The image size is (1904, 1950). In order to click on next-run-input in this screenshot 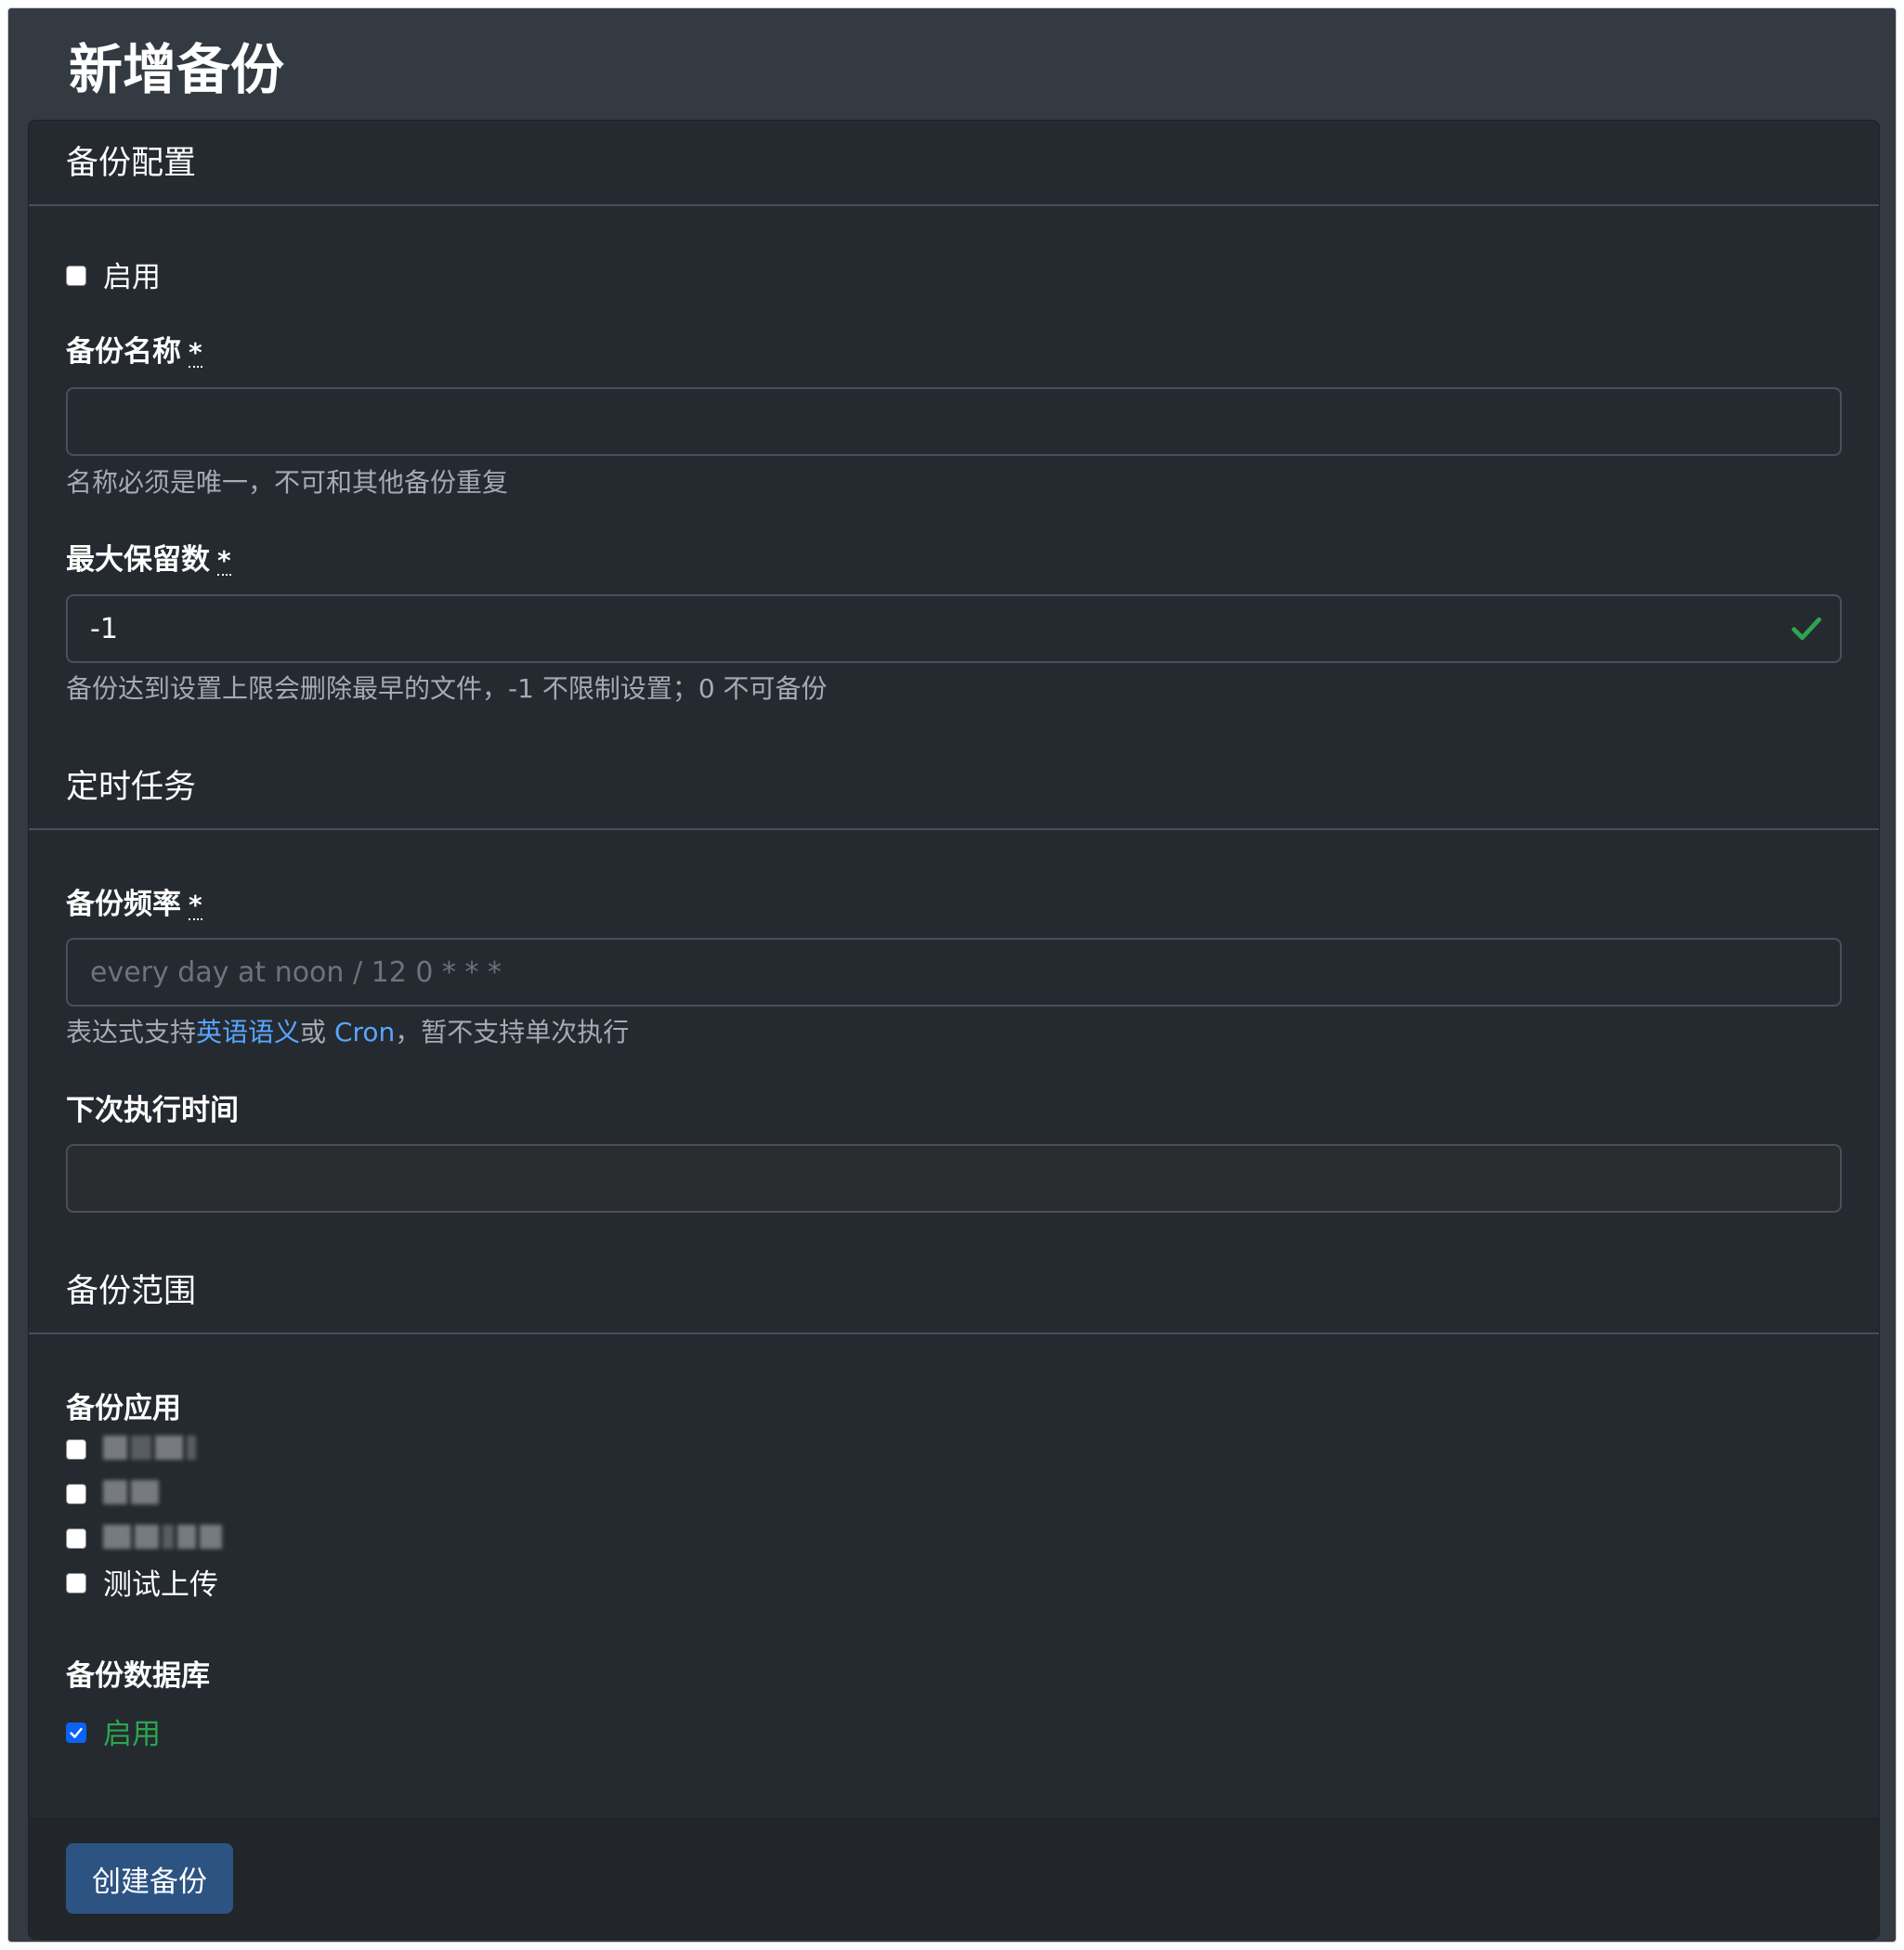, I will do `click(954, 1178)`.